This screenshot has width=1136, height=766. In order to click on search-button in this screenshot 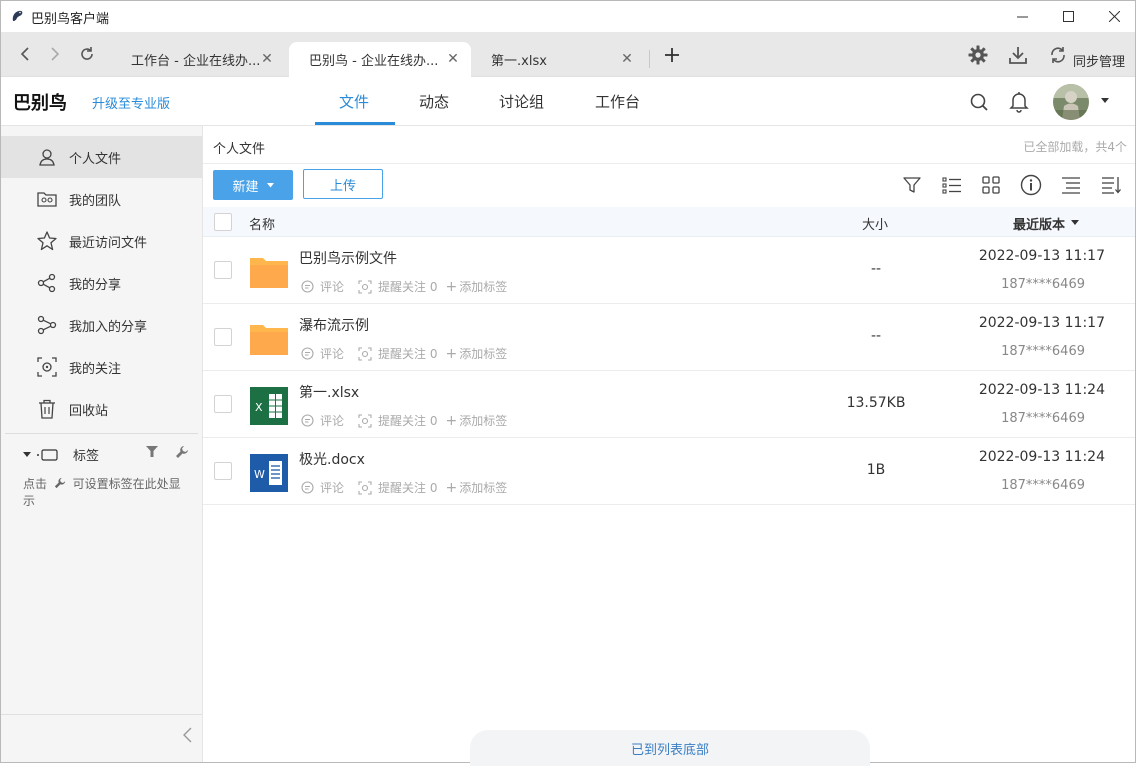, I will do `click(979, 102)`.